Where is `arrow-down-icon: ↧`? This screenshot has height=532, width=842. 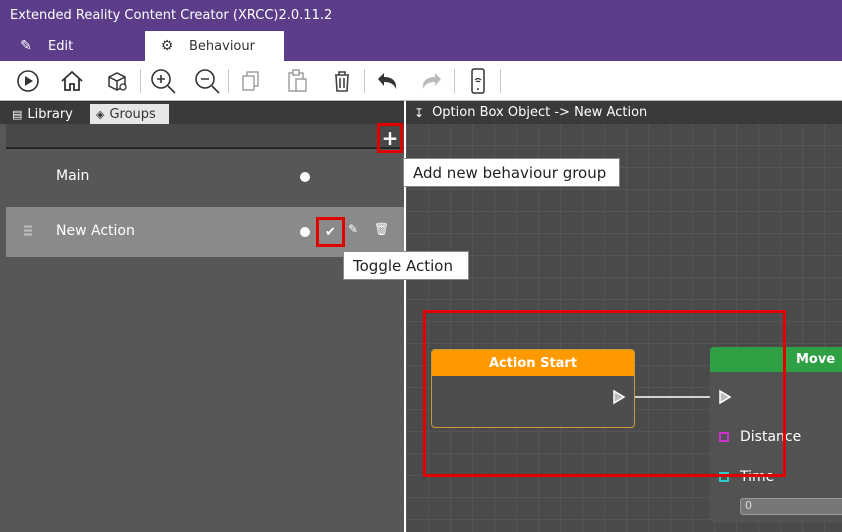 arrow-down-icon: ↧ is located at coordinates (419, 112).